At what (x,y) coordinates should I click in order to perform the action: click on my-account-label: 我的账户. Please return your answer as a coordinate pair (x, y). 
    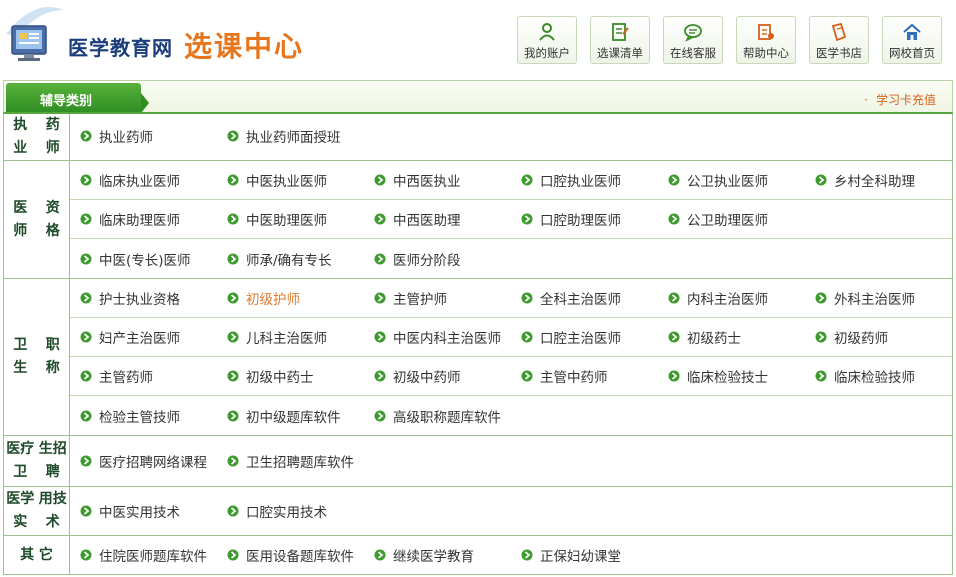
    Looking at the image, I should click on (547, 53).